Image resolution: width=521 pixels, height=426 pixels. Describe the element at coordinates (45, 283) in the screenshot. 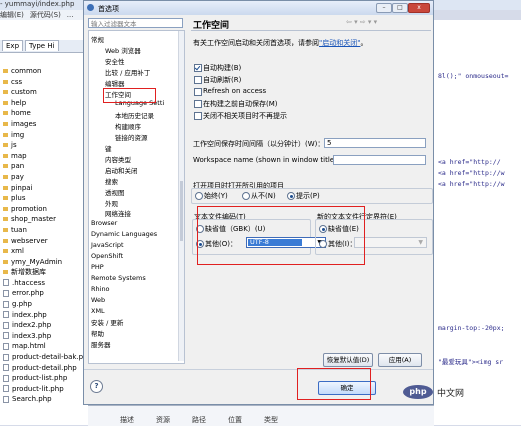

I see `file-item: .htaccess` at that location.